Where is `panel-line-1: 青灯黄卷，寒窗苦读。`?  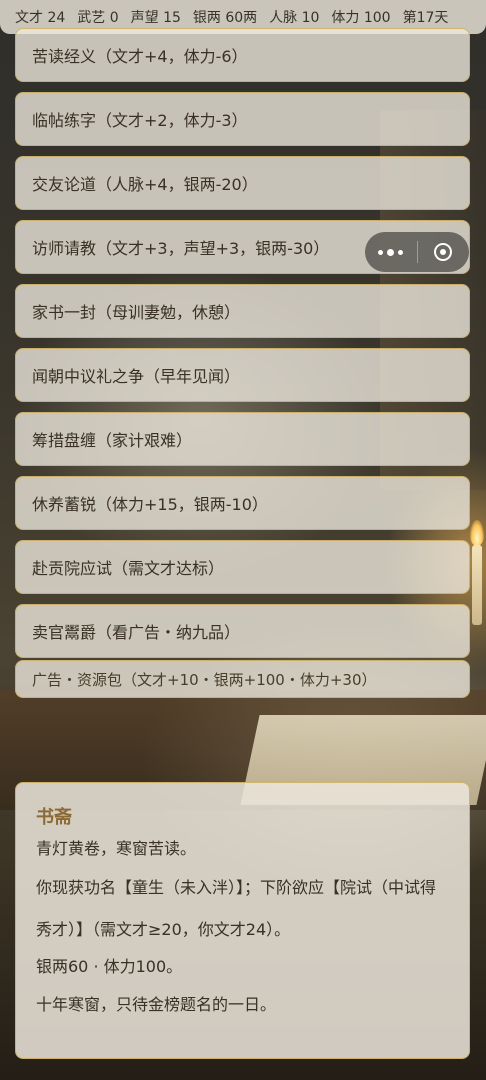
panel-line-1: 青灯黄卷，寒窗苦读。 is located at coordinates (116, 848).